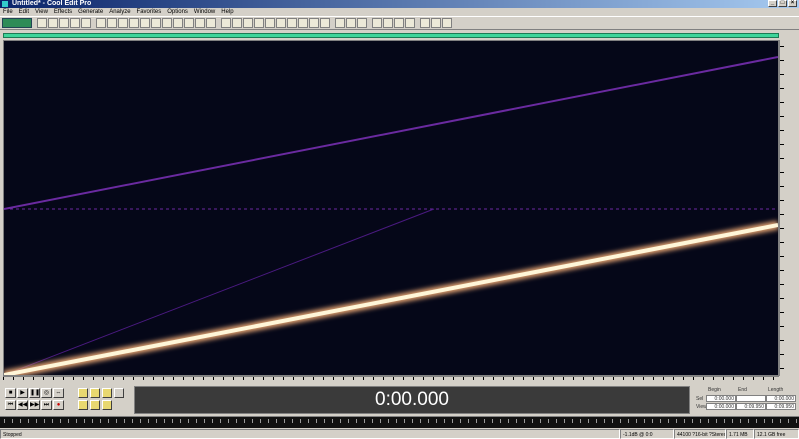  What do you see at coordinates (781, 398) in the screenshot?
I see `sel-length-field: 0:00.000` at bounding box center [781, 398].